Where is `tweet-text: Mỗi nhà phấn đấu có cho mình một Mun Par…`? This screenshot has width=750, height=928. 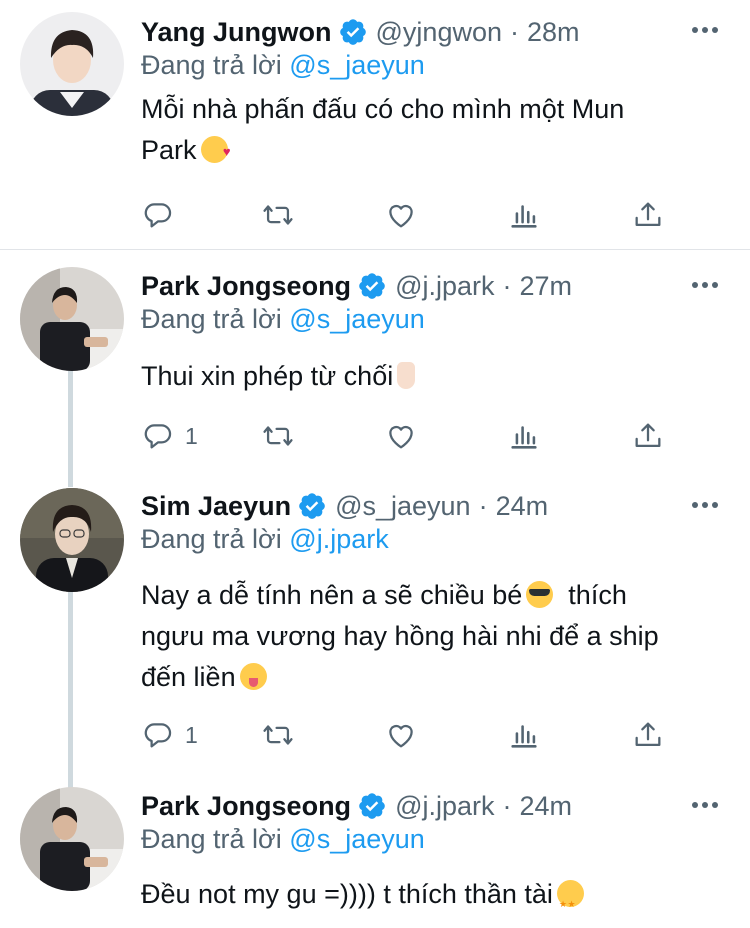 tweet-text: Mỗi nhà phấn đấu có cho mình một Mun Par… is located at coordinates (425, 130).